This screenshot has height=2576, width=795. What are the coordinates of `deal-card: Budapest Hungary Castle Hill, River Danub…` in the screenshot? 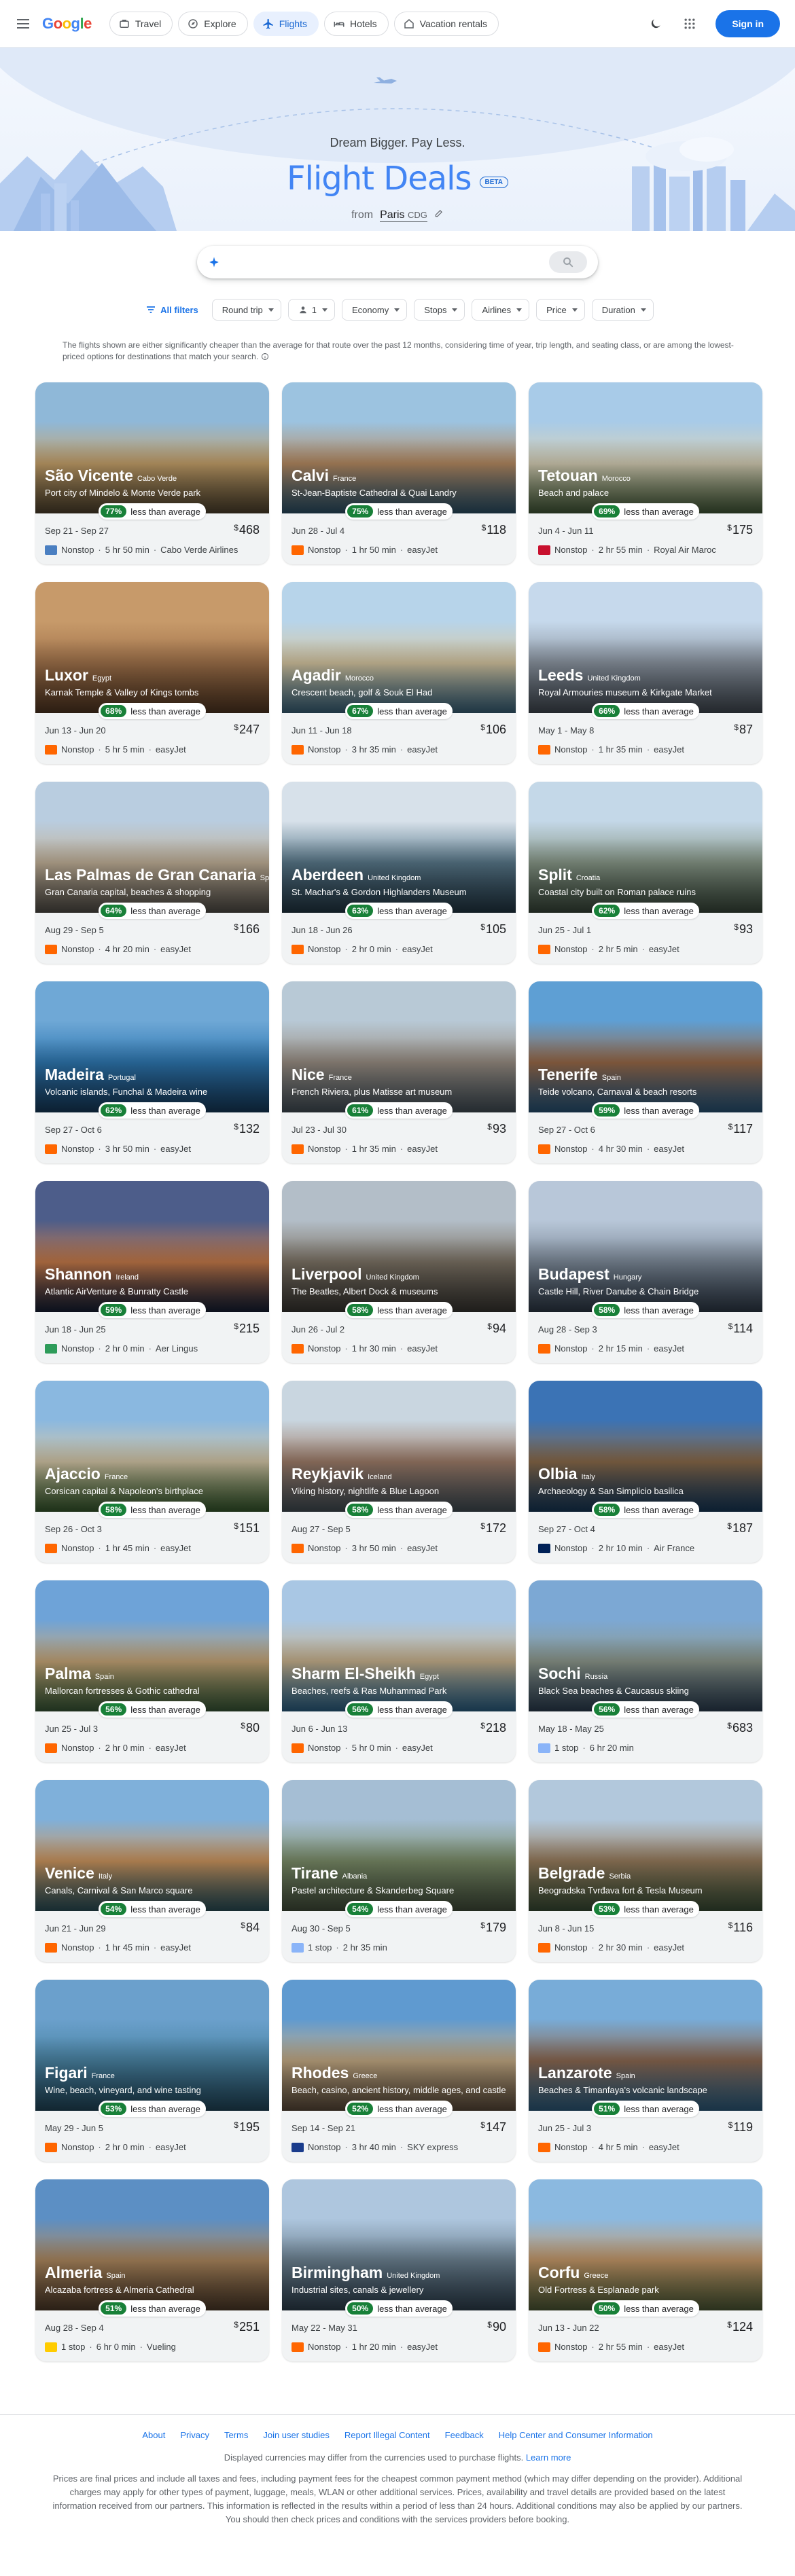 It's located at (645, 1272).